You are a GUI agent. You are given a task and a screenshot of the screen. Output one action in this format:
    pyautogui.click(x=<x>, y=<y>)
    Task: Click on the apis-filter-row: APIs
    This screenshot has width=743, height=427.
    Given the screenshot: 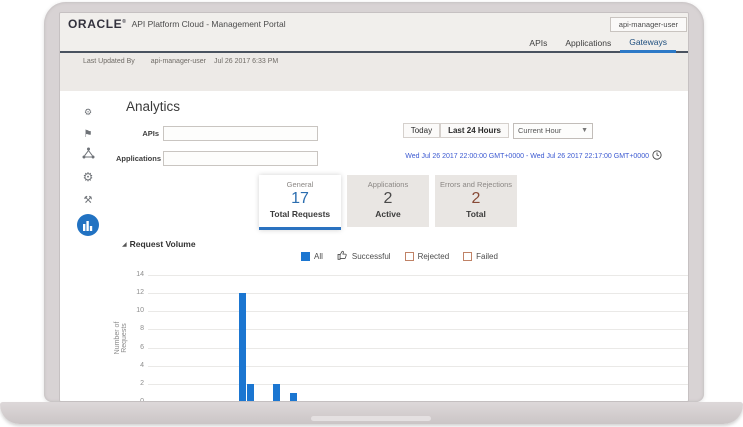 What is the action you would take?
    pyautogui.click(x=217, y=133)
    